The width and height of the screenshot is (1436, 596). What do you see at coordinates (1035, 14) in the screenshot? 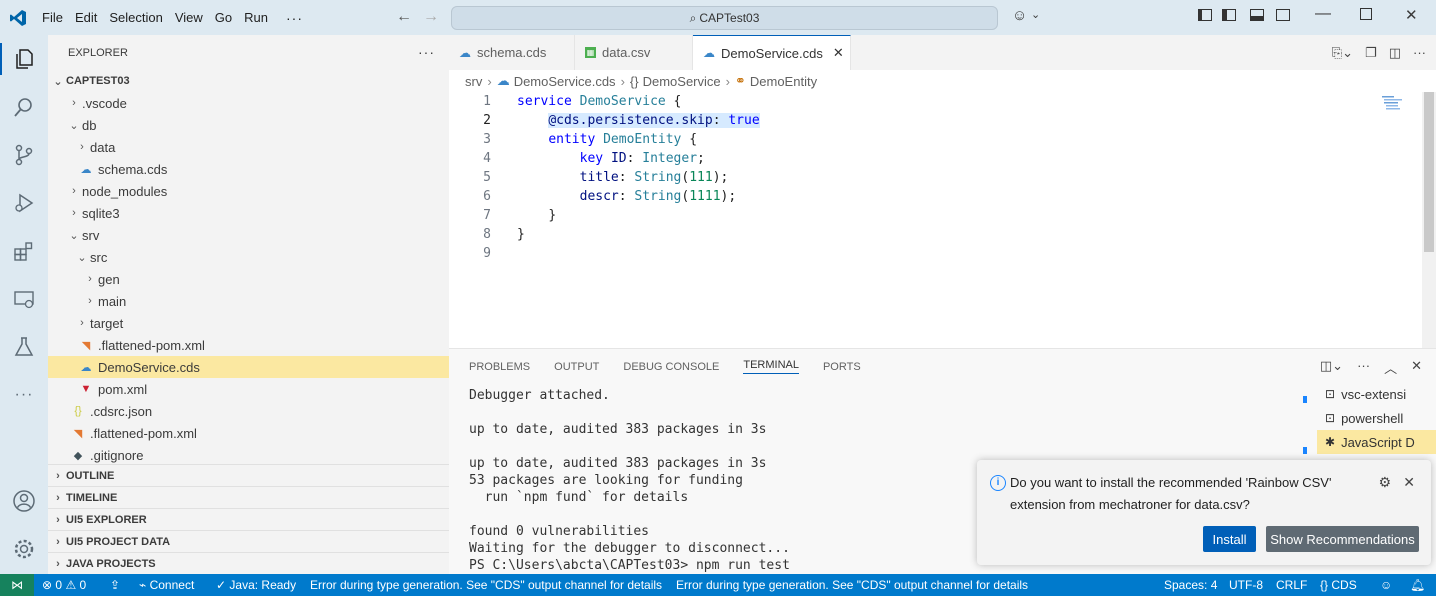
I see `chevron-down-icon: ⌄` at bounding box center [1035, 14].